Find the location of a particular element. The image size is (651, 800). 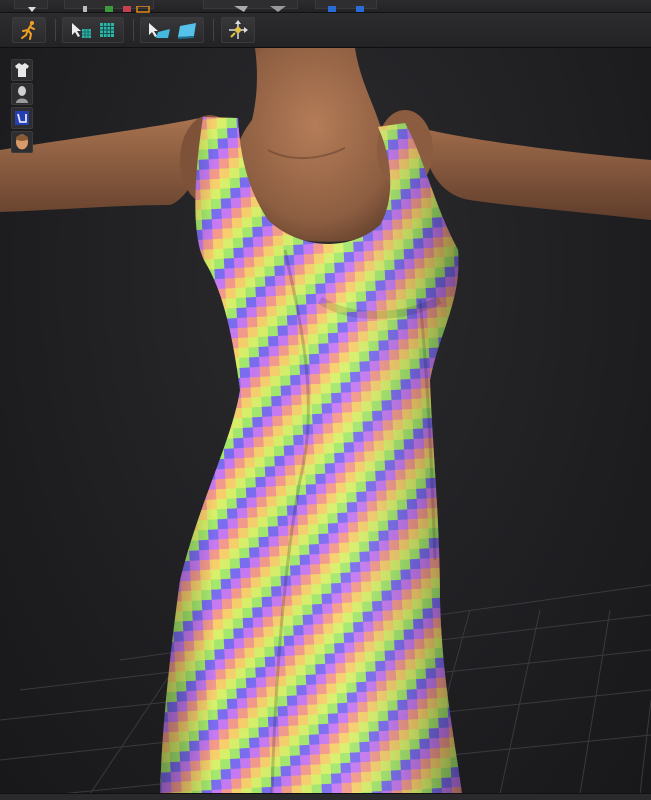

camera-icon is located at coordinates (278, 9).